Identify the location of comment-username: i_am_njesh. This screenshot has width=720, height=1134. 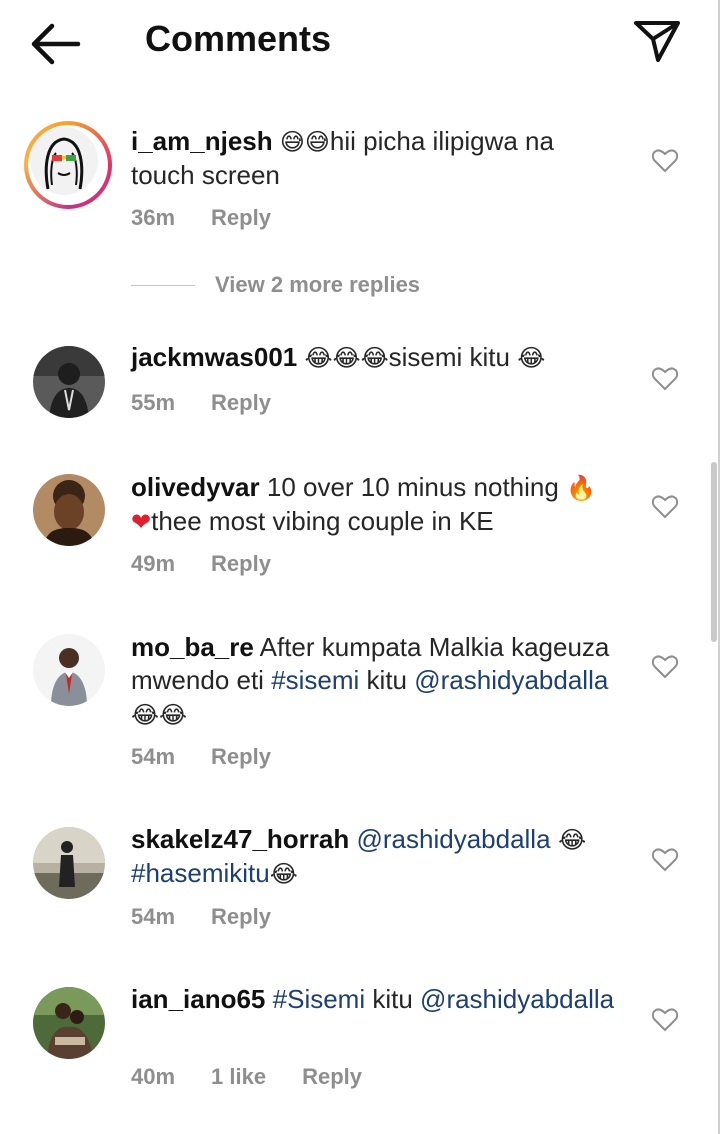
(202, 141).